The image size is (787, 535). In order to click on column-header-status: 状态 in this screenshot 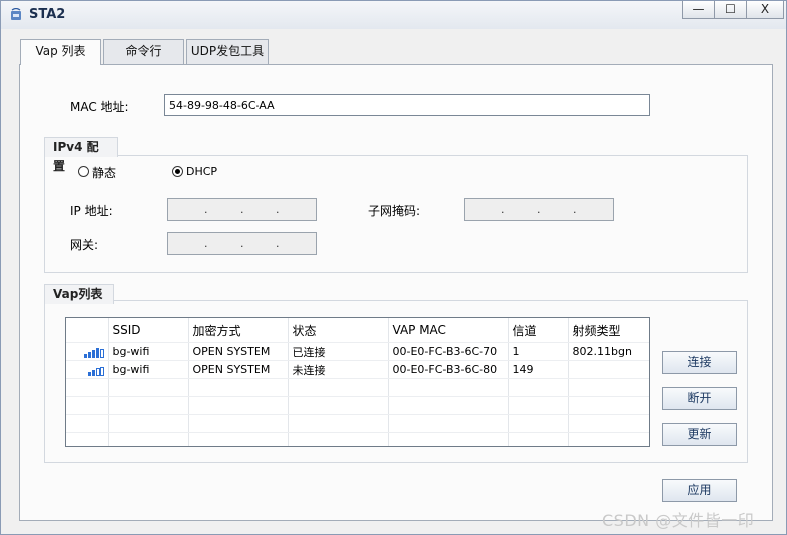, I will do `click(338, 330)`.